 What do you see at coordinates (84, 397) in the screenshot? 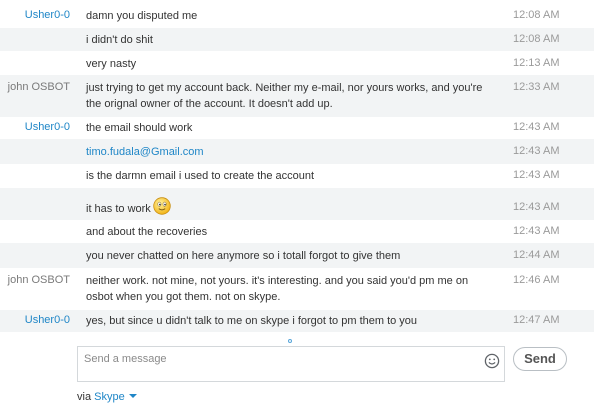
I see `via-label: via` at bounding box center [84, 397].